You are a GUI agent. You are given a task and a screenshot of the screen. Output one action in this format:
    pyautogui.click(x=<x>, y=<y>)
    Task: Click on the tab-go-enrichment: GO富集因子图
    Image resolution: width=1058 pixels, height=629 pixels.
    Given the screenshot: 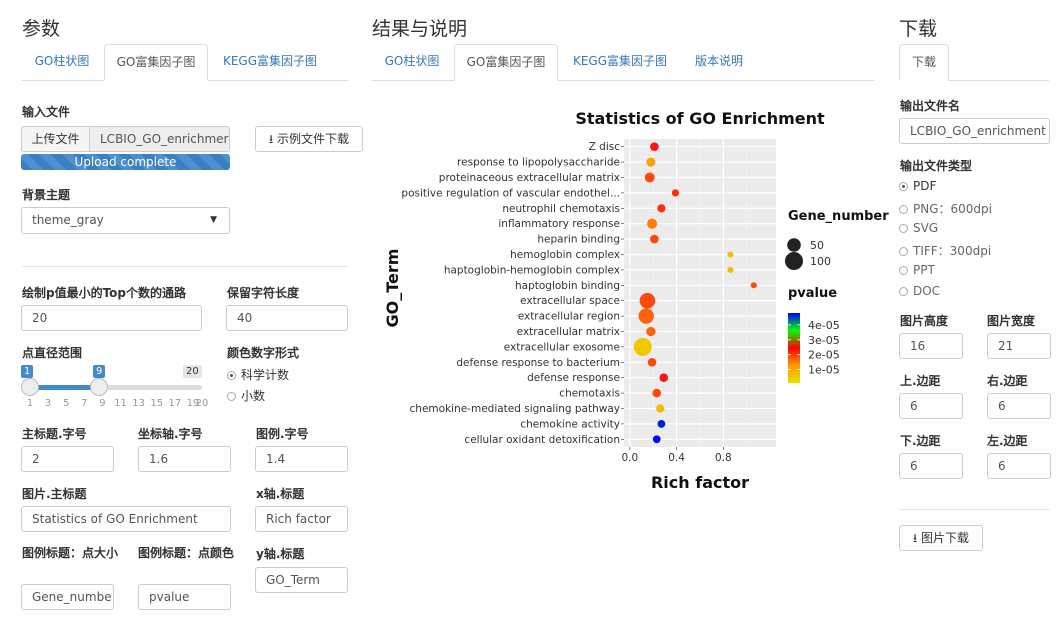 What is the action you would take?
    pyautogui.click(x=156, y=62)
    